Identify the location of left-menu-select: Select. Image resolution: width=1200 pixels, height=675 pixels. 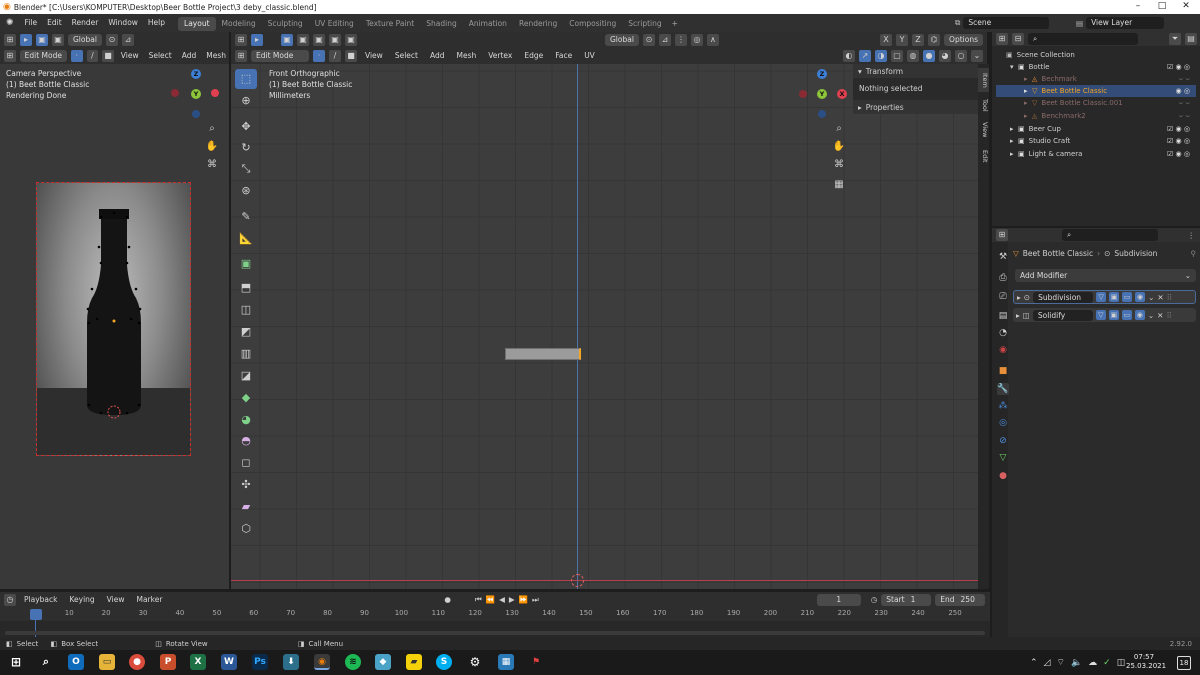
(160, 56).